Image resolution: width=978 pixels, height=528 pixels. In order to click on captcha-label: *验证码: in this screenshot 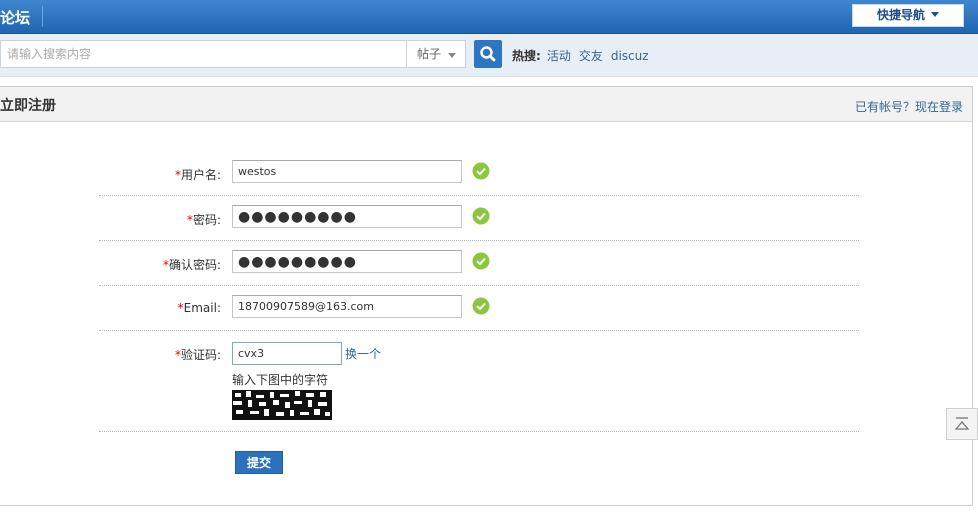, I will do `click(198, 354)`.